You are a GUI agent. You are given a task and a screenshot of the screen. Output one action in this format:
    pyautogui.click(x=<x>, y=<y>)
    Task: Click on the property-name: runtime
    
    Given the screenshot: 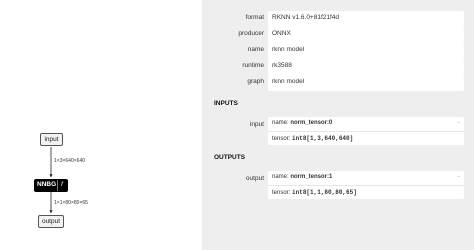 What is the action you would take?
    pyautogui.click(x=253, y=65)
    